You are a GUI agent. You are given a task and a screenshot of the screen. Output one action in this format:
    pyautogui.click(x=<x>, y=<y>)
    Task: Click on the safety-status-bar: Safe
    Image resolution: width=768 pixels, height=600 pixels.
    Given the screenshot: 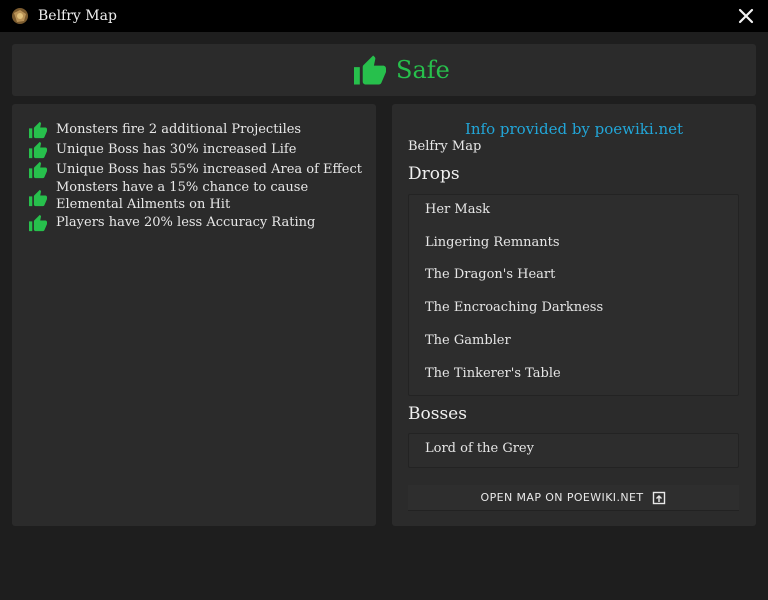 What is the action you would take?
    pyautogui.click(x=384, y=70)
    